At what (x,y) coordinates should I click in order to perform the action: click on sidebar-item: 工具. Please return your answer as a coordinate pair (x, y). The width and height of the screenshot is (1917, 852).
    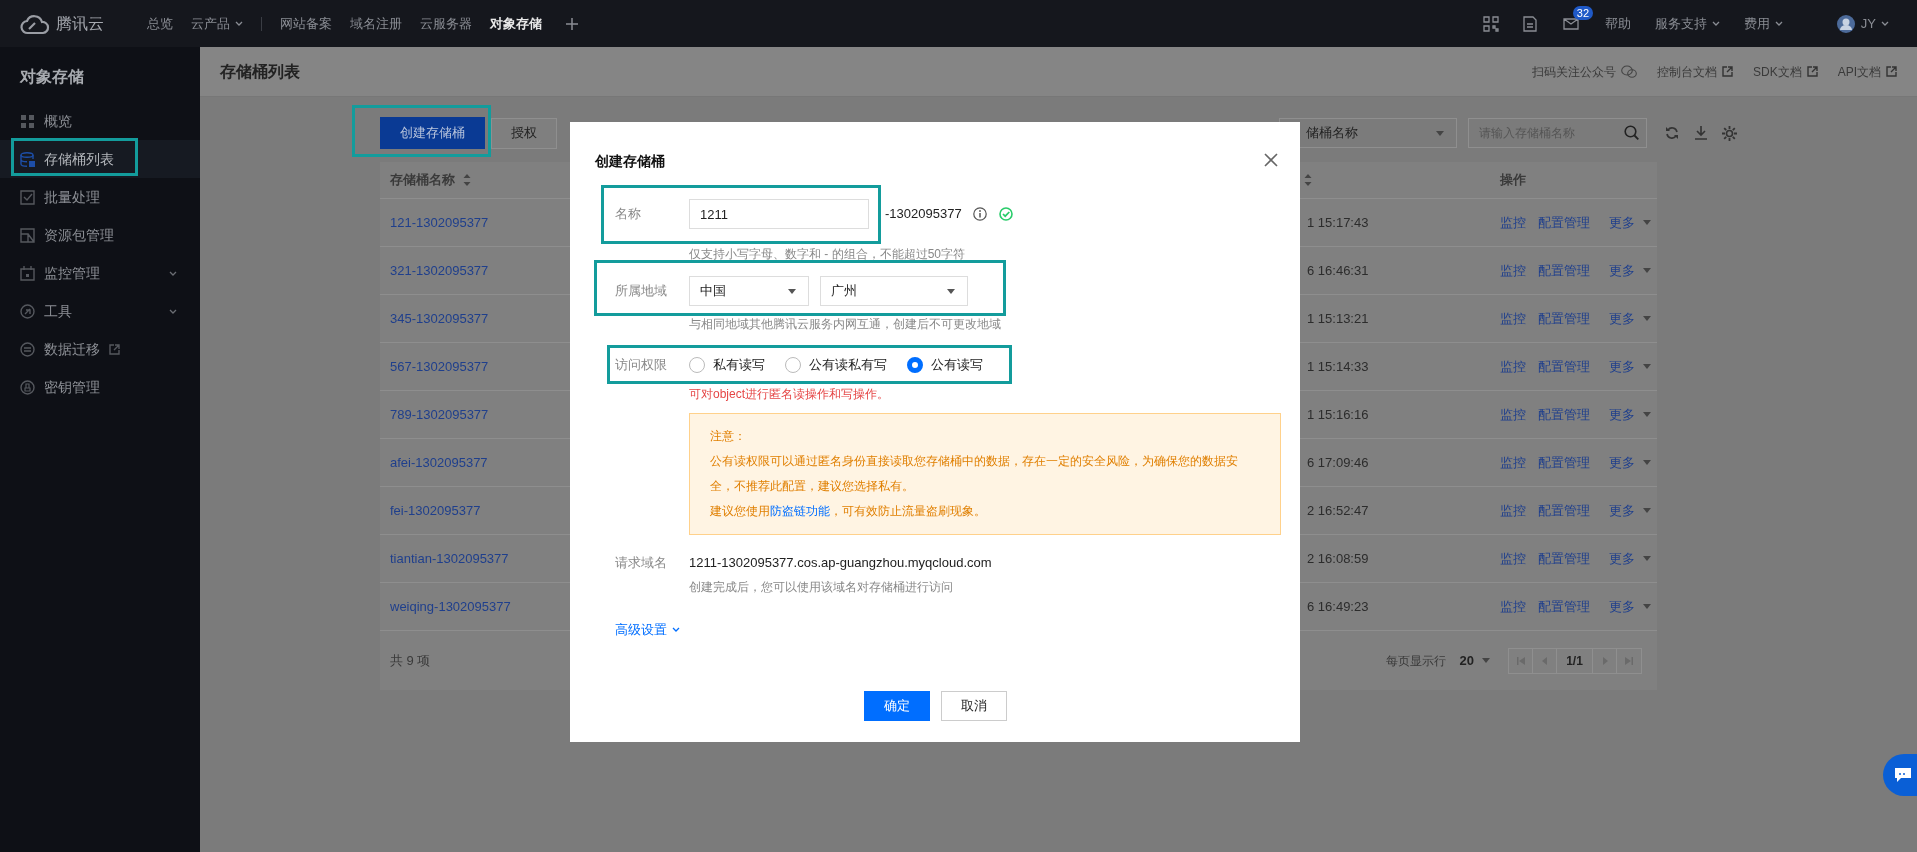
    Looking at the image, I should click on (100, 311).